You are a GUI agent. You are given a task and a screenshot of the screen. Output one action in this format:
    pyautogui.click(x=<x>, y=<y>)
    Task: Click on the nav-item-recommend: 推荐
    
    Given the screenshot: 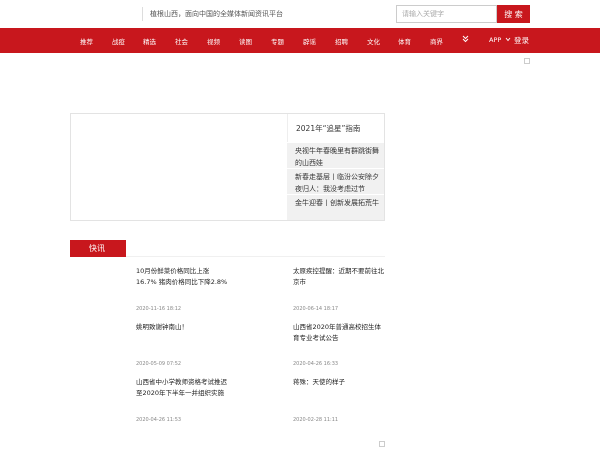 What is the action you would take?
    pyautogui.click(x=86, y=41)
    